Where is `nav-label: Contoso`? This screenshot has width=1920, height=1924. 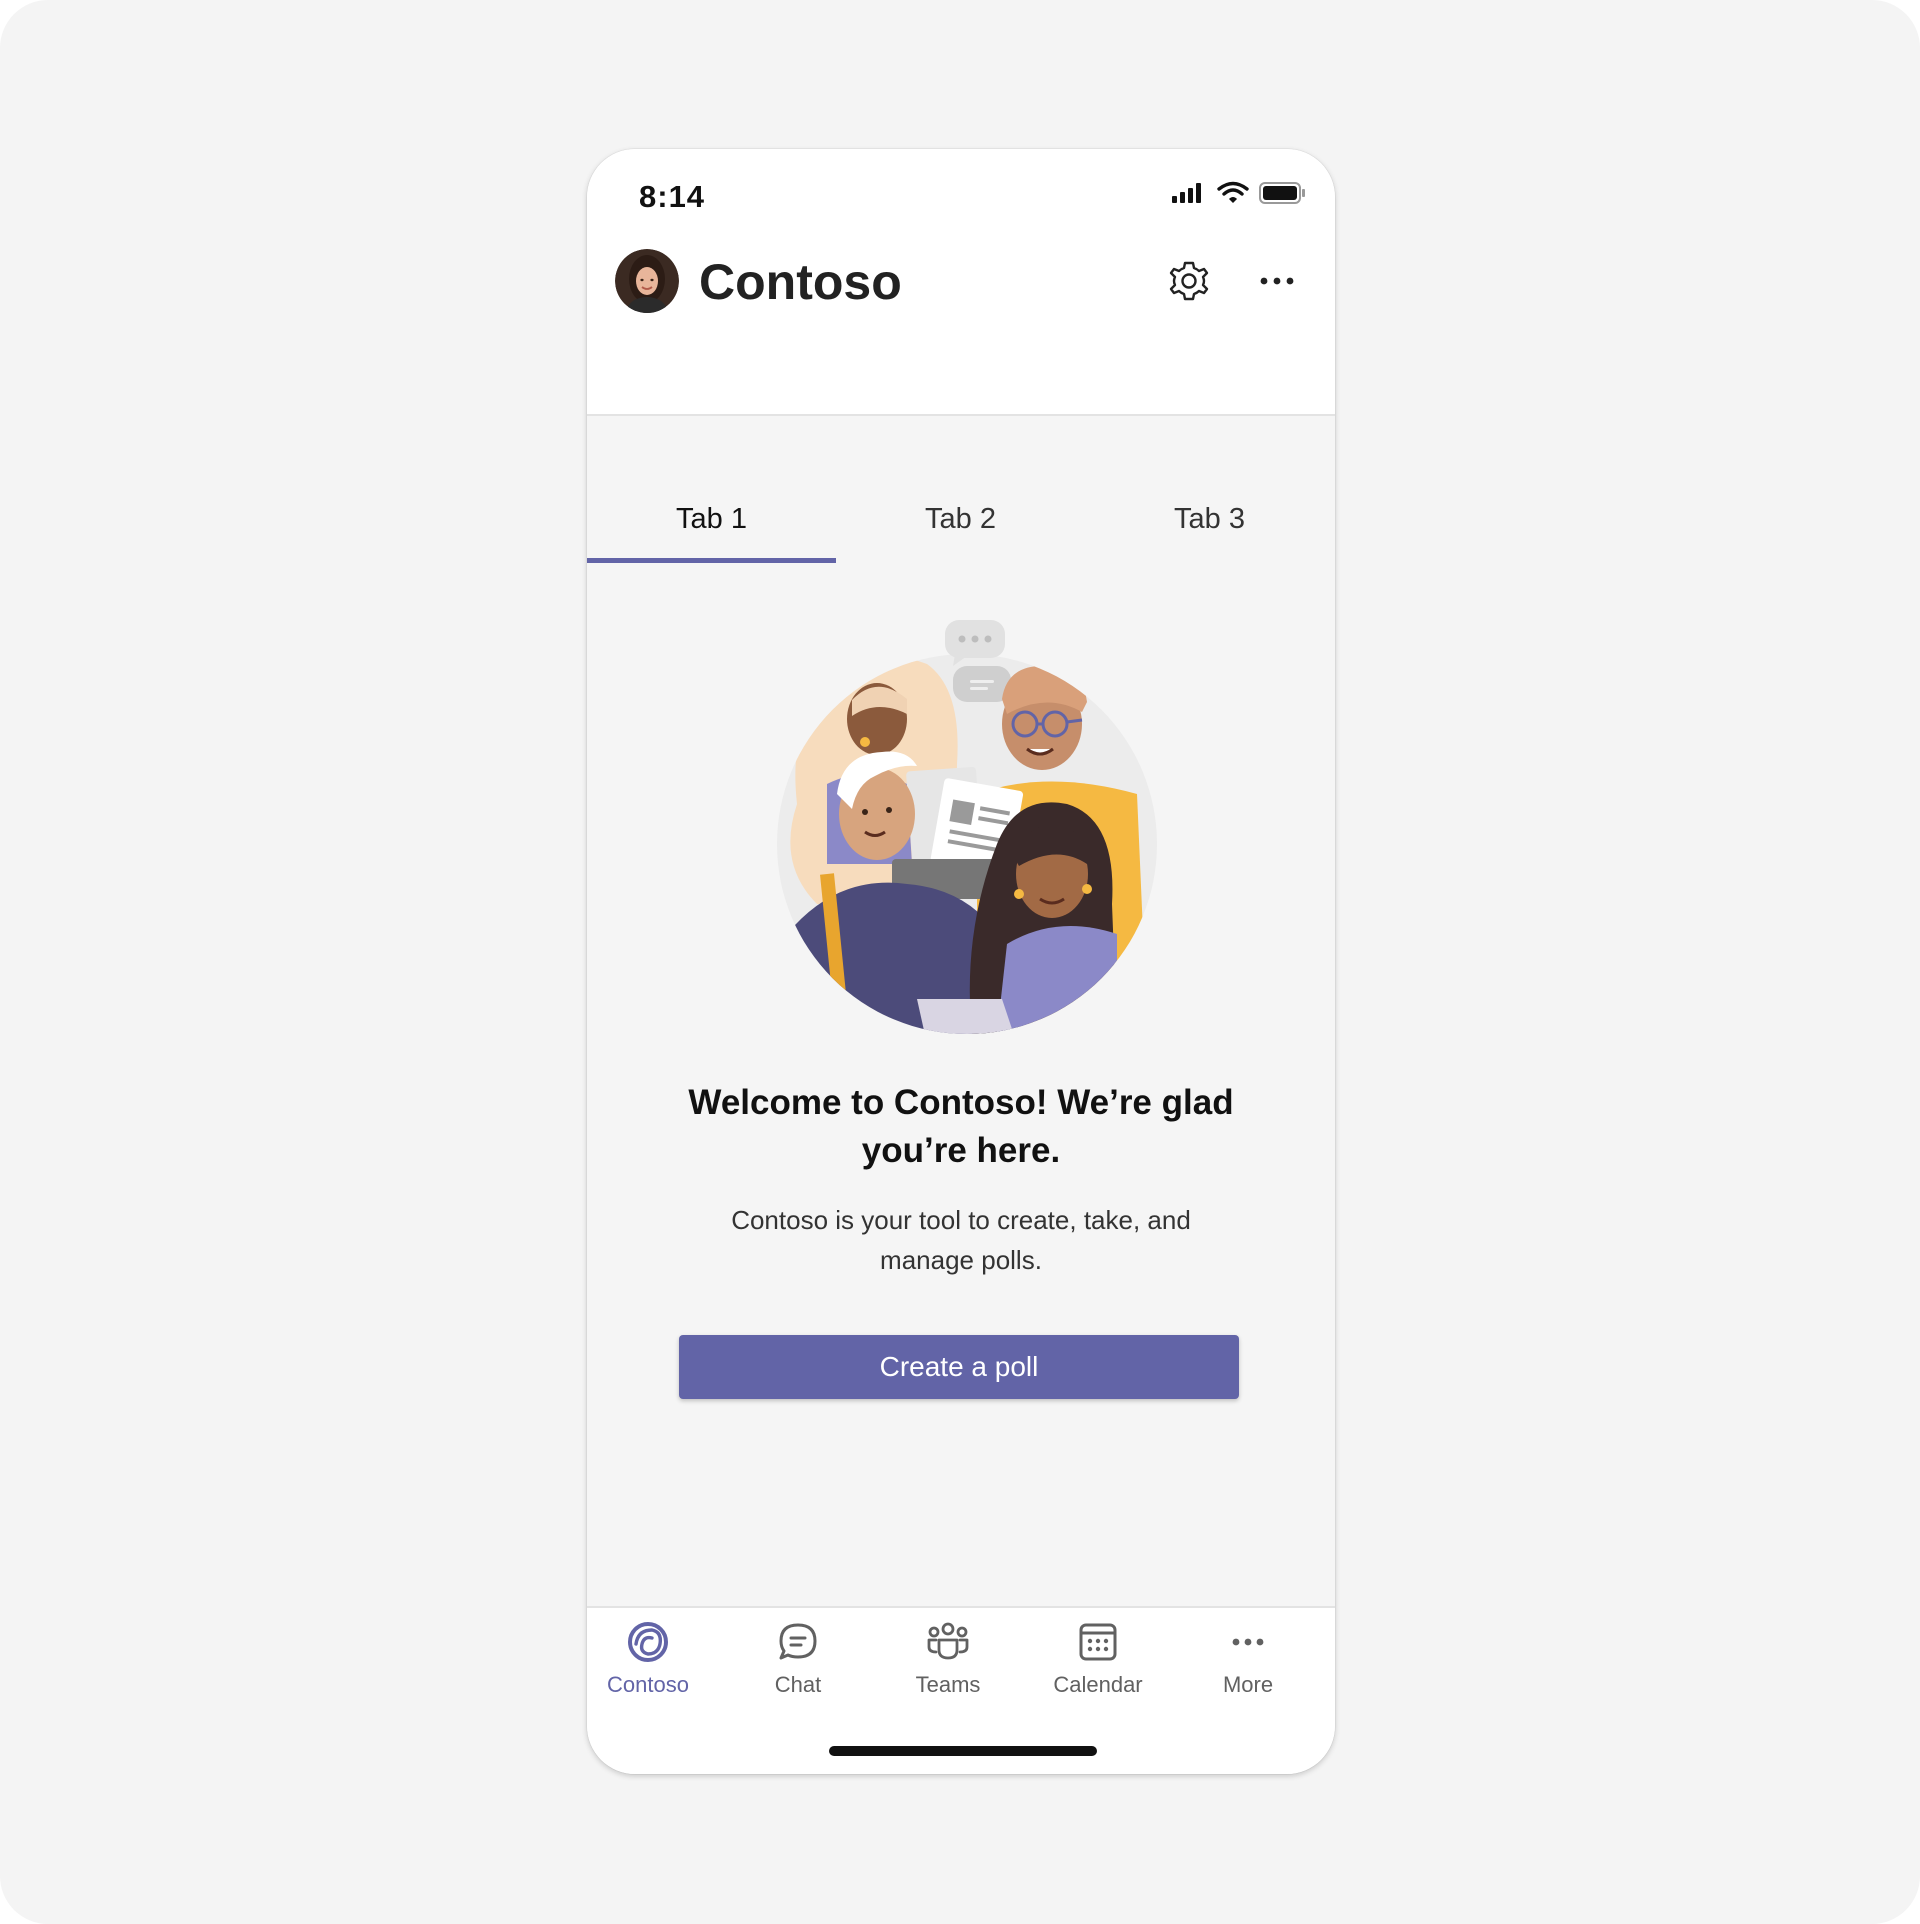 nav-label: Contoso is located at coordinates (648, 1684).